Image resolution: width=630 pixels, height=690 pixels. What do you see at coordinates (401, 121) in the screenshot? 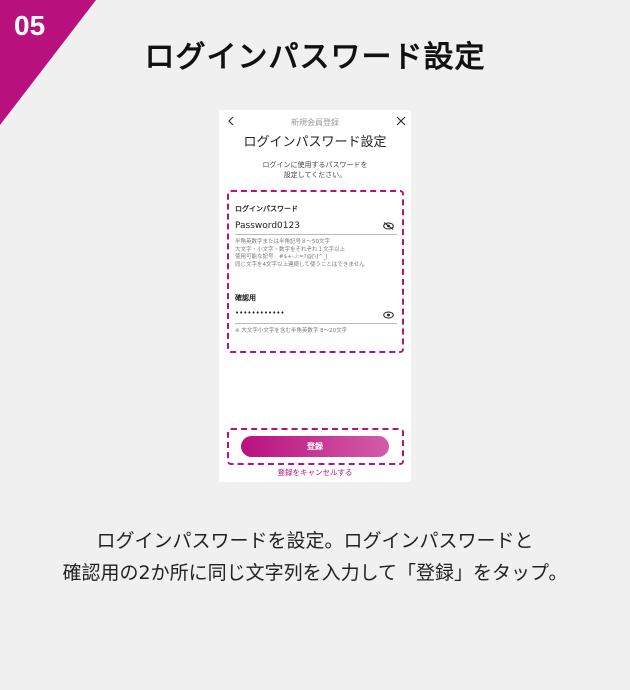
I see `close-icon` at bounding box center [401, 121].